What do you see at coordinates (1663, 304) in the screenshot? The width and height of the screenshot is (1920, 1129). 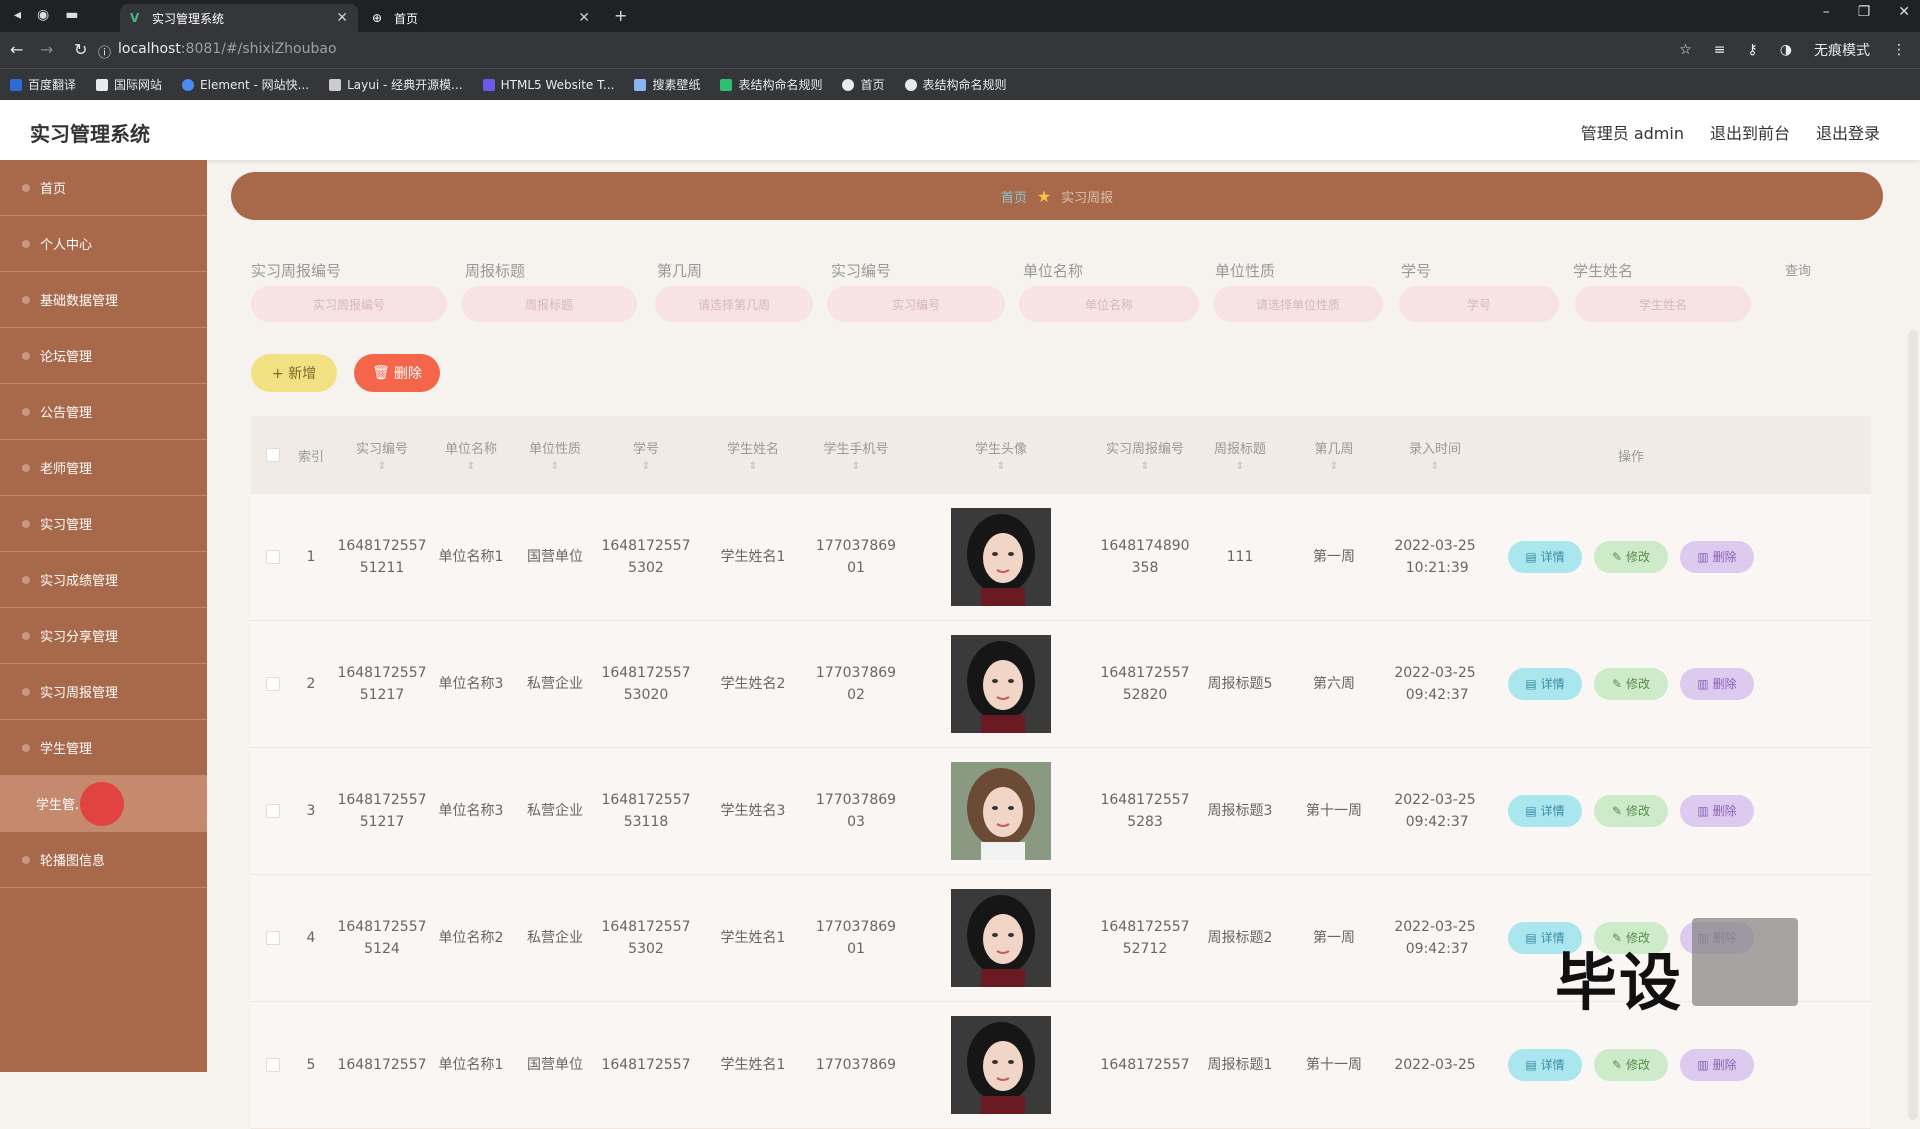 I see `student-name-input: 学生姓名` at bounding box center [1663, 304].